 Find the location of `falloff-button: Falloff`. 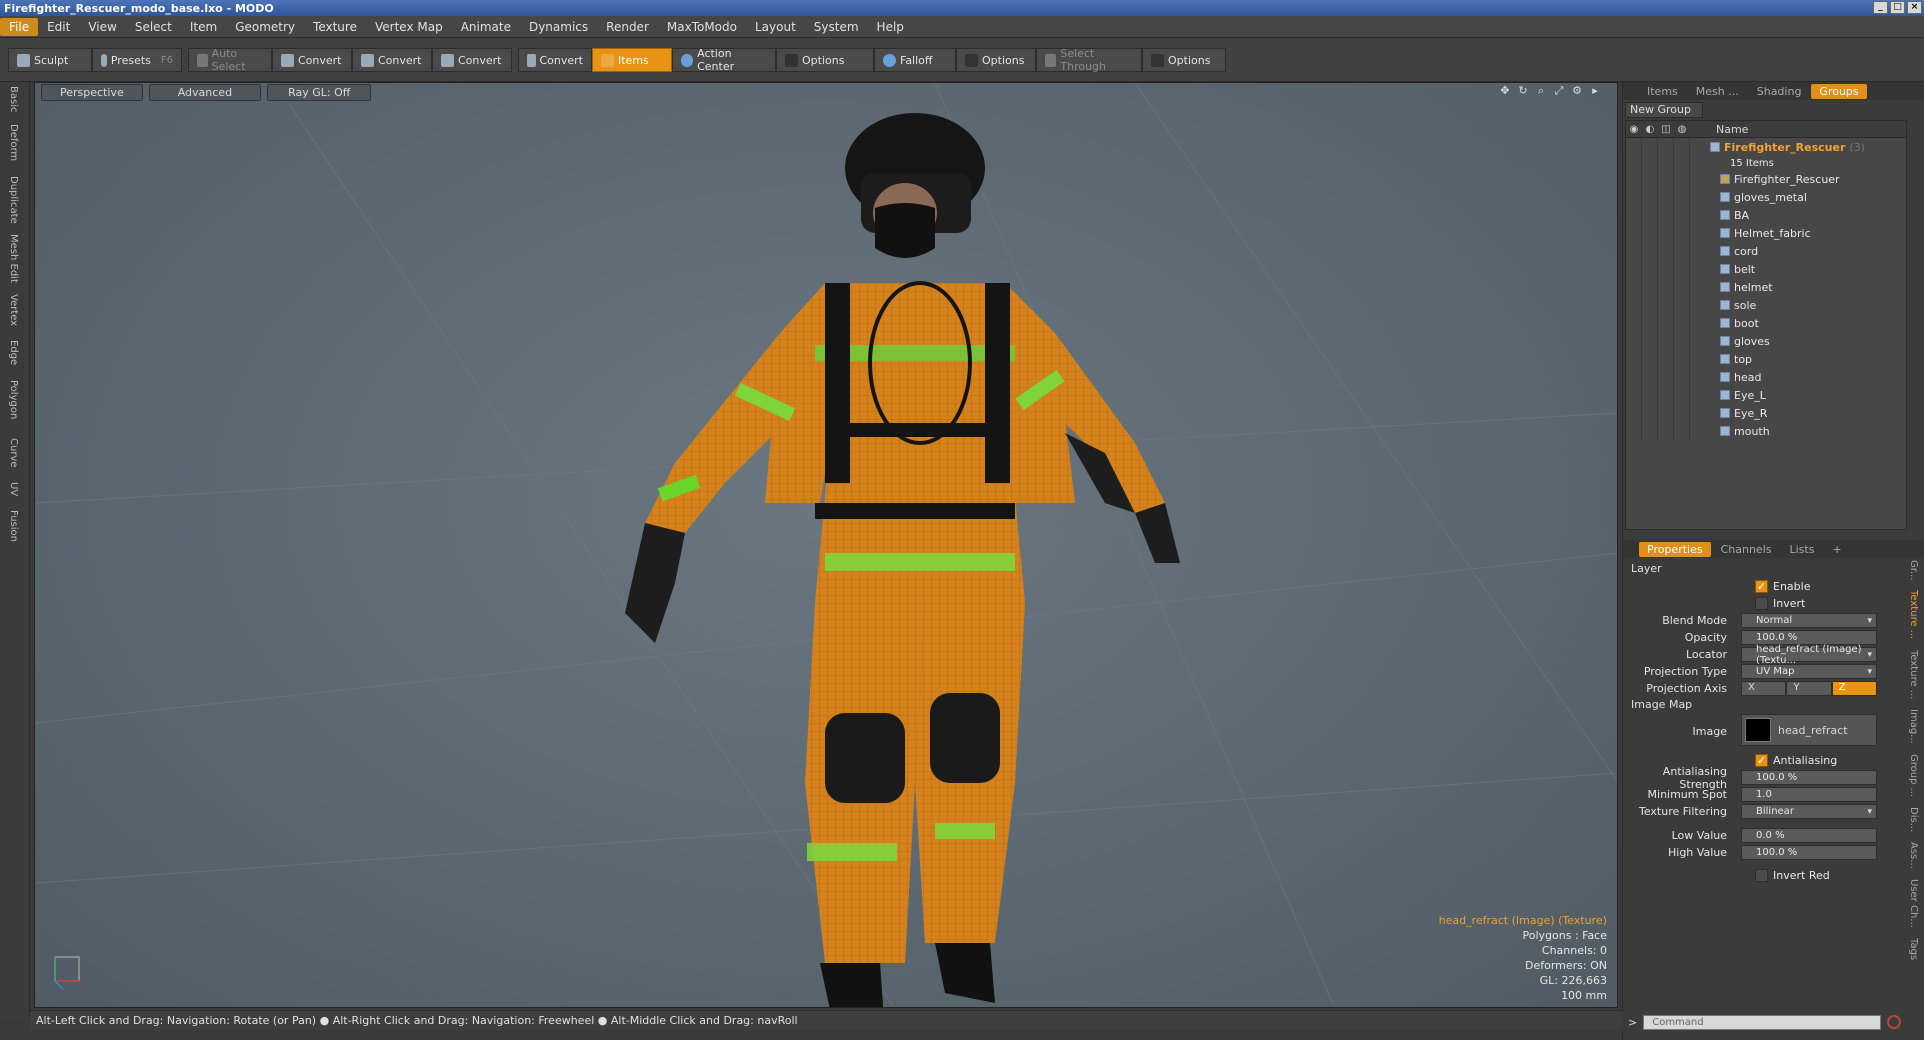

falloff-button: Falloff is located at coordinates (915, 60).